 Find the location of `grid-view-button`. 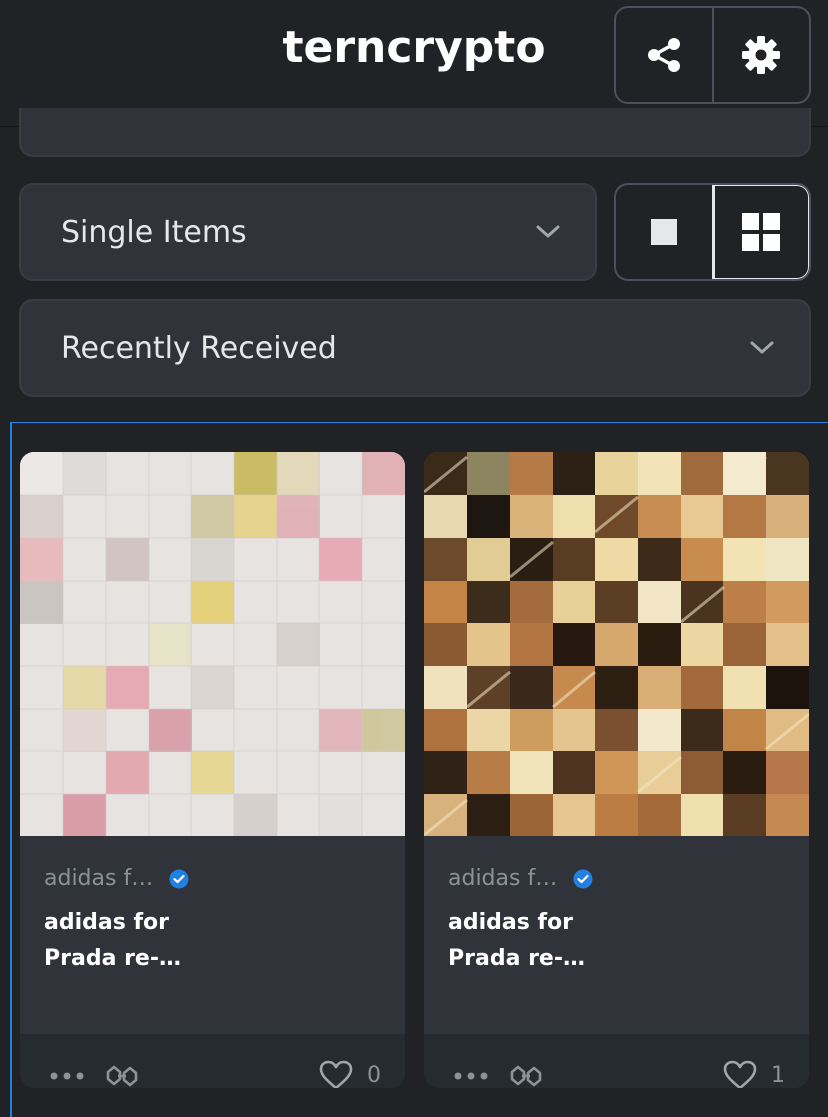

grid-view-button is located at coordinates (760, 232).